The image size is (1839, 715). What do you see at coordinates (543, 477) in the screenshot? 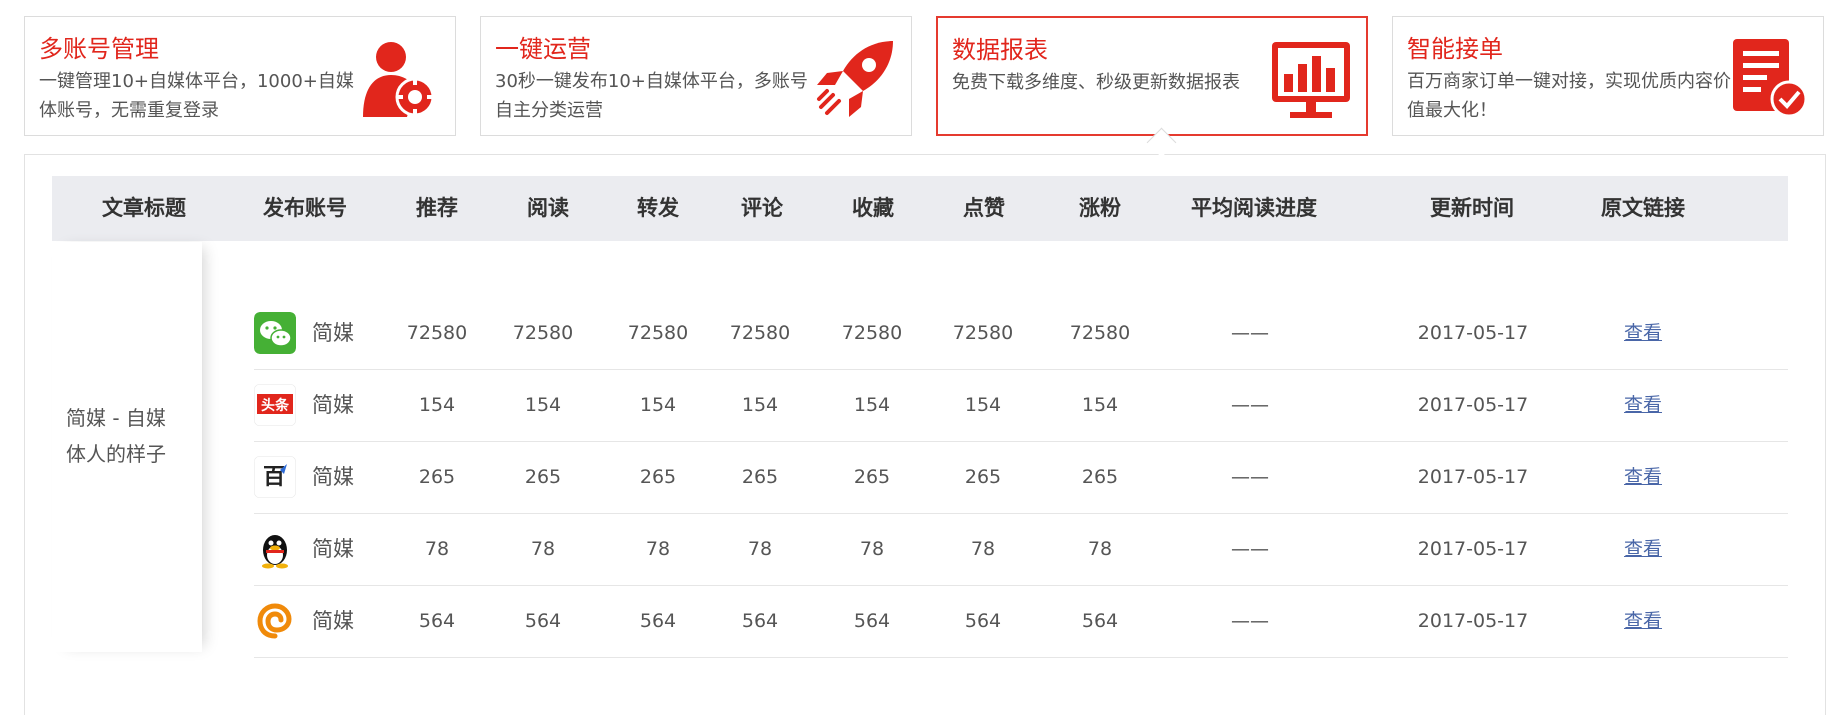
I see `metric-read: 265` at bounding box center [543, 477].